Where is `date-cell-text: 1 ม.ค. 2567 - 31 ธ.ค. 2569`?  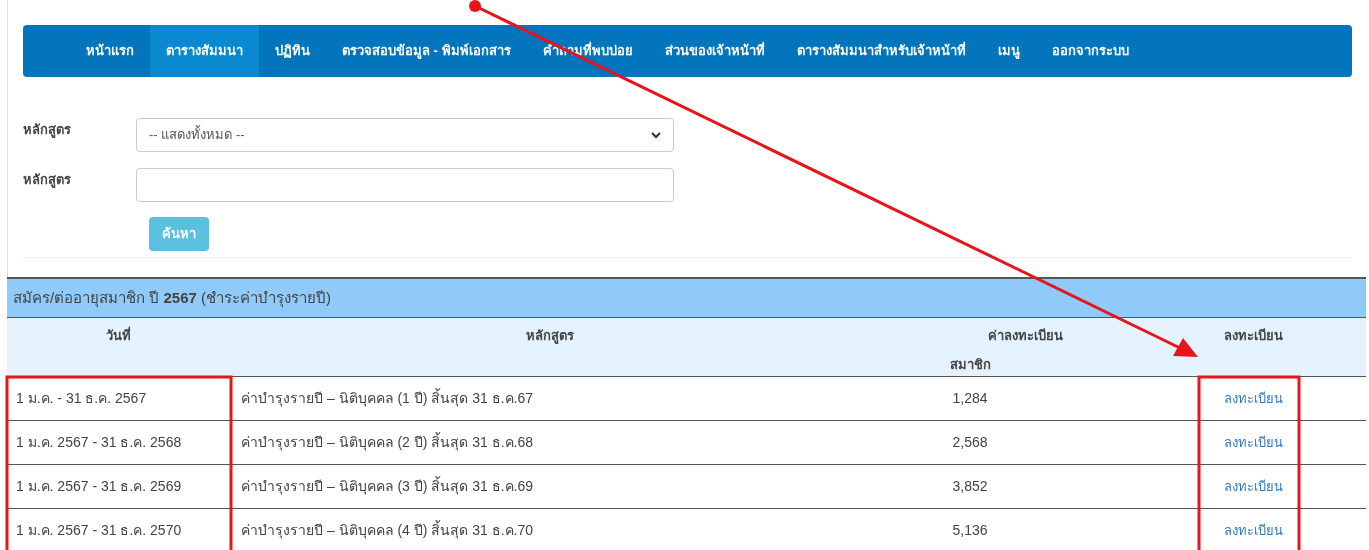 date-cell-text: 1 ม.ค. 2567 - 31 ธ.ค. 2569 is located at coordinates (99, 486).